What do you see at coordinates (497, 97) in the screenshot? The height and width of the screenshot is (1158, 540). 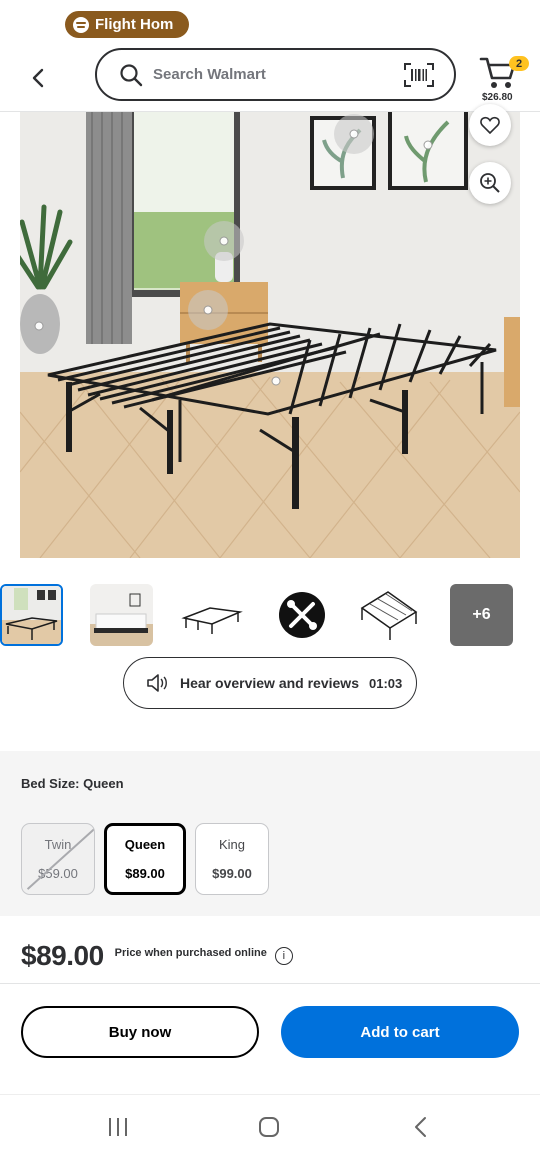 I see `cart-total: $26.80` at bounding box center [497, 97].